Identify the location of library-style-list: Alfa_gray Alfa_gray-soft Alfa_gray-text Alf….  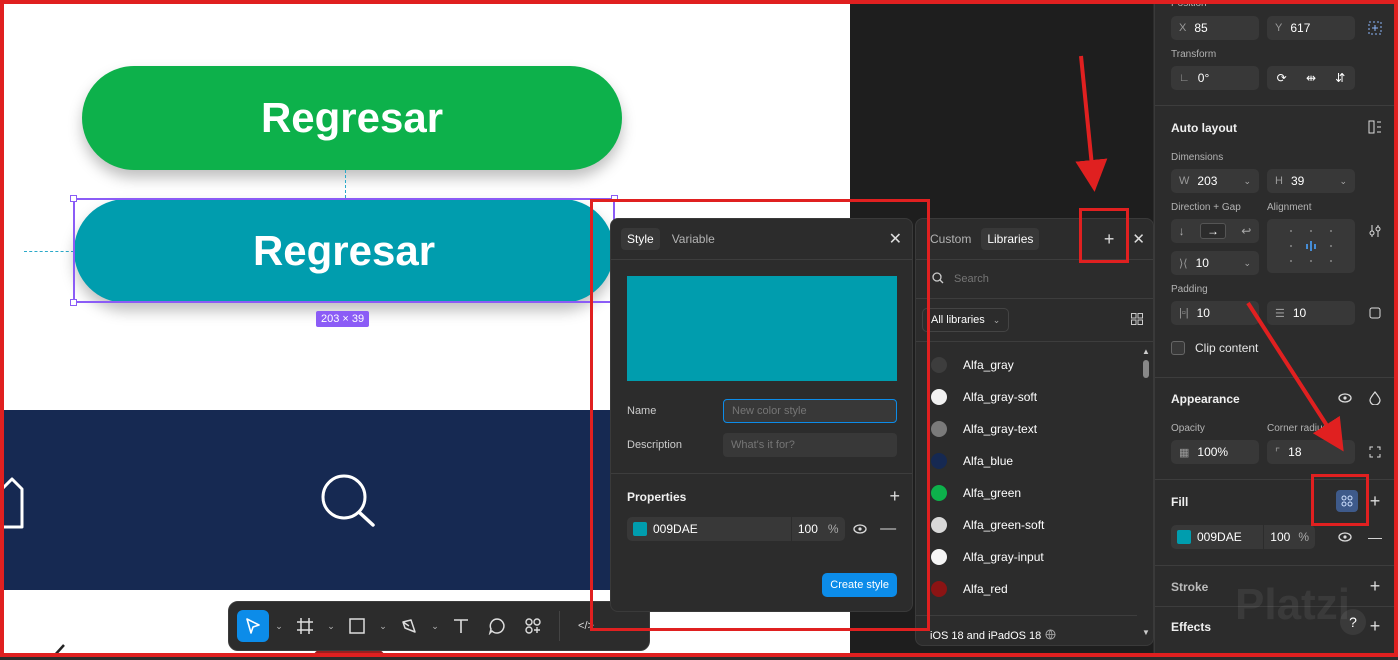
(1034, 473).